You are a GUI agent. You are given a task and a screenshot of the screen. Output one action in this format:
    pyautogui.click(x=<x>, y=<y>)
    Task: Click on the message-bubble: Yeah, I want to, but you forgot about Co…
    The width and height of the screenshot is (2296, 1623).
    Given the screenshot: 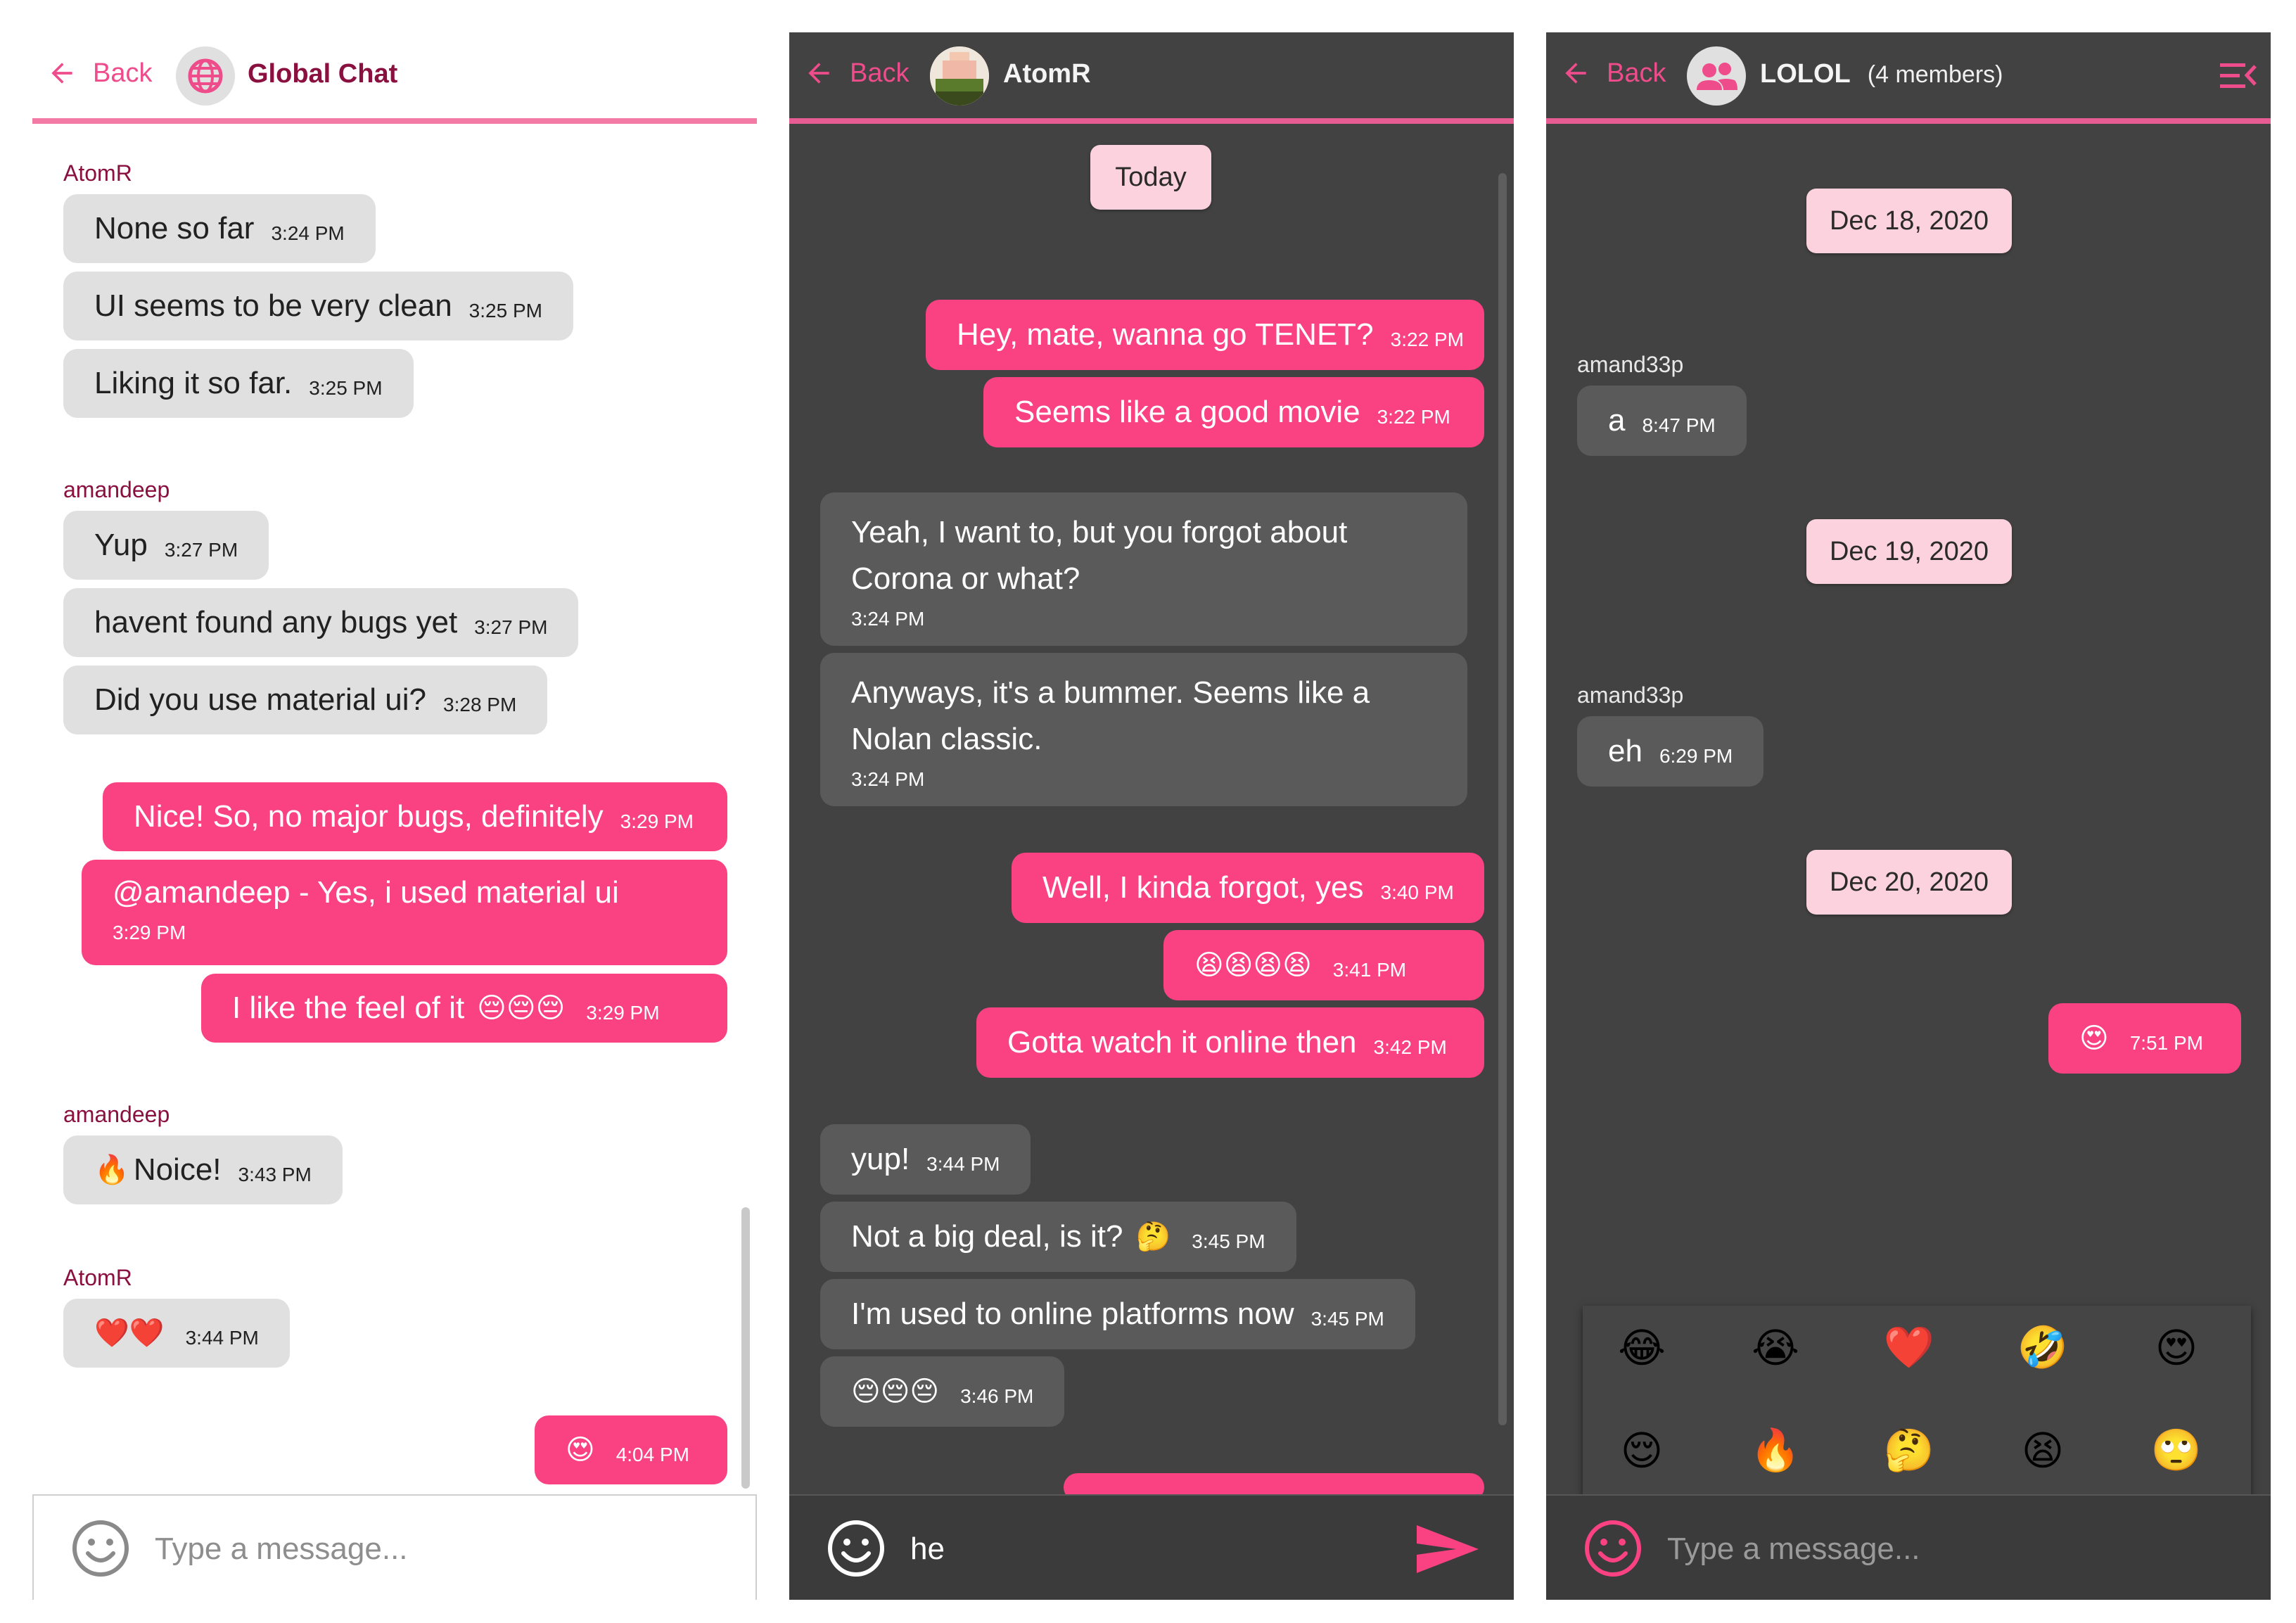 What is the action you would take?
    pyautogui.click(x=1144, y=569)
    